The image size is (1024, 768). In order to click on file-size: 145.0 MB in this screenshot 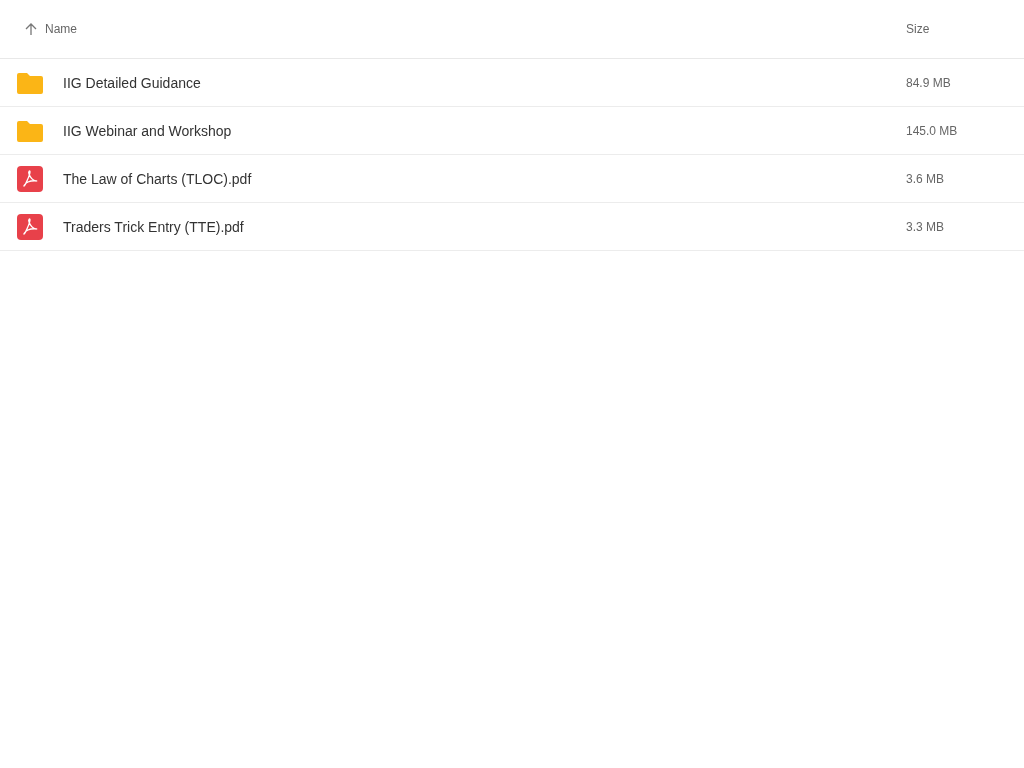, I will do `click(932, 130)`.